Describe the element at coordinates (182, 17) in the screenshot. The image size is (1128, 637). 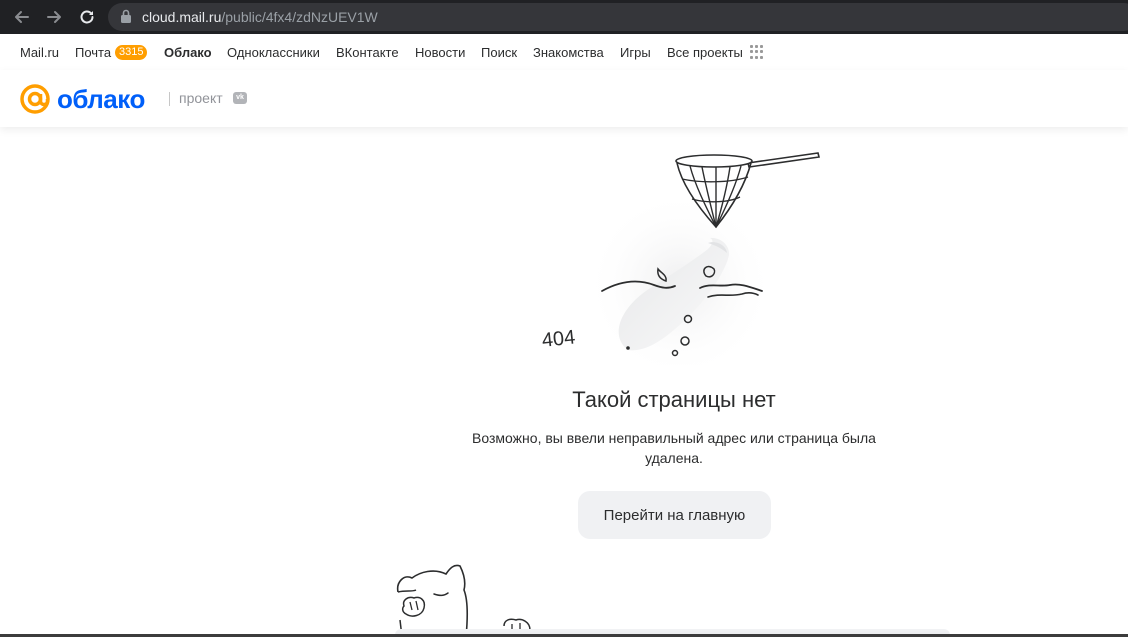
I see `url-domain: cloud.mail.ru` at that location.